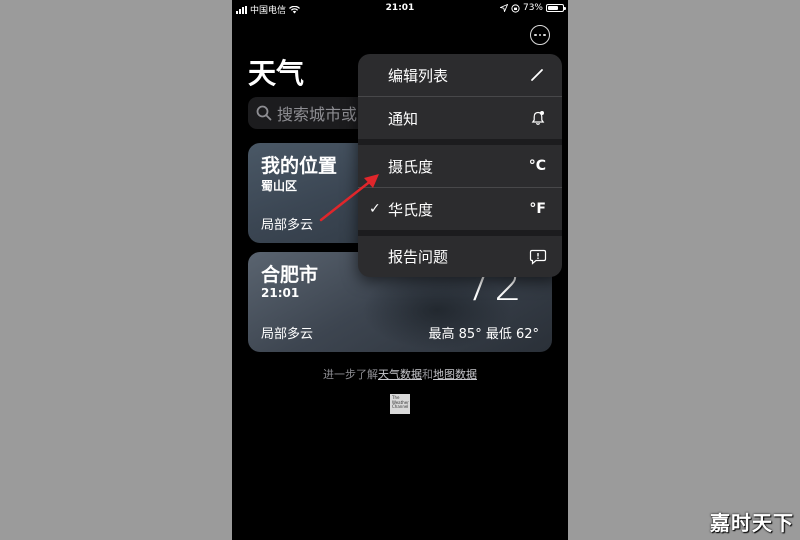 The image size is (800, 540). Describe the element at coordinates (411, 166) in the screenshot. I see `menu-item-label: 摄氏度` at that location.